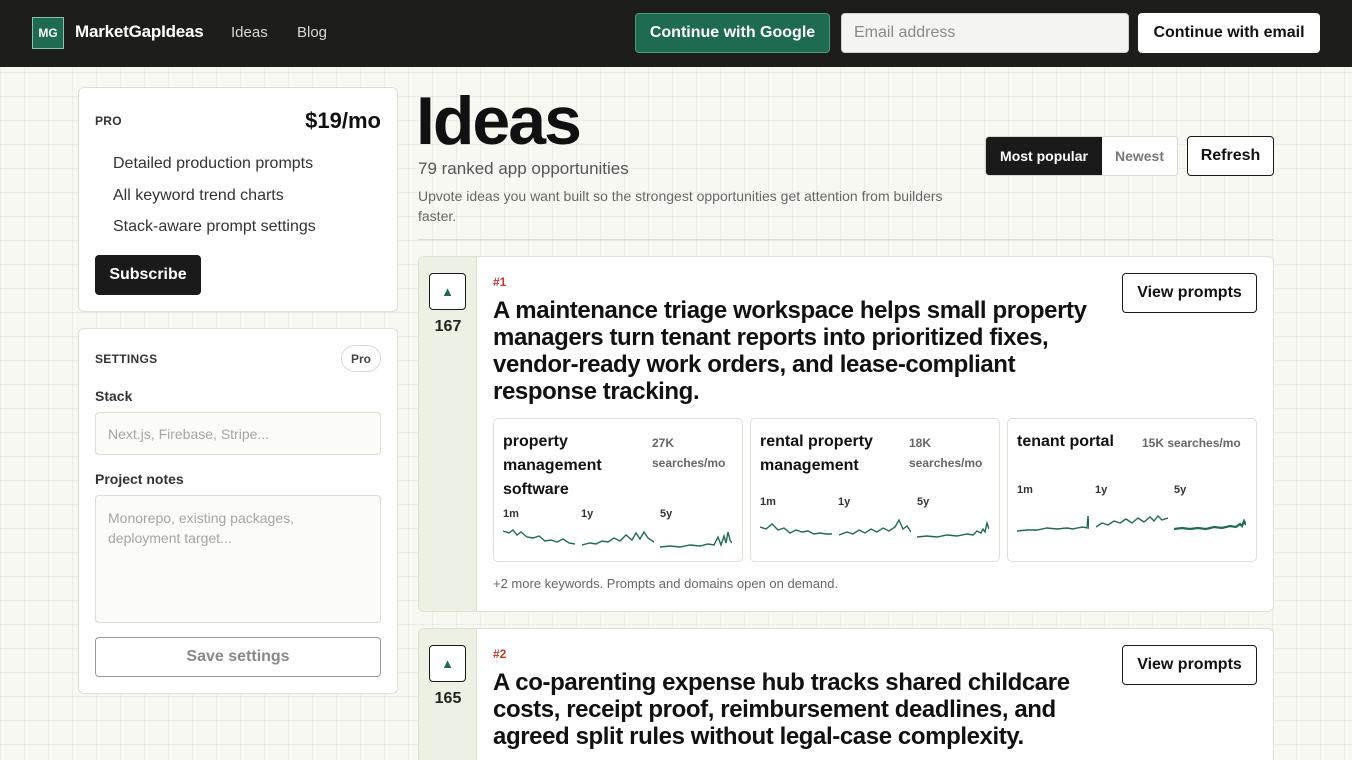 This screenshot has width=1352, height=760. Describe the element at coordinates (343, 120) in the screenshot. I see `pro-plan-price: $19/mo` at that location.